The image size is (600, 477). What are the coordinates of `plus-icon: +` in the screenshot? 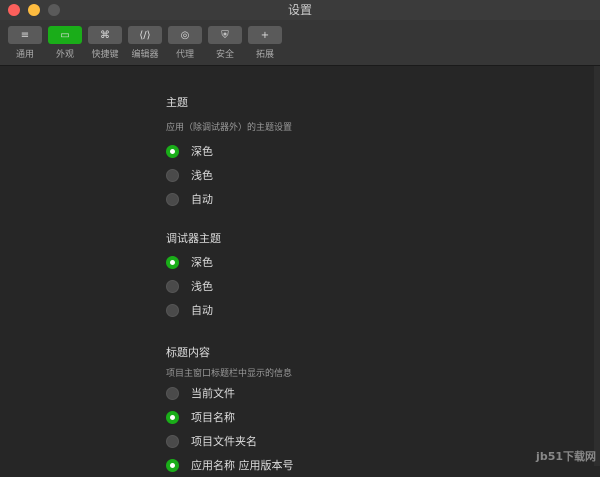 It's located at (265, 35).